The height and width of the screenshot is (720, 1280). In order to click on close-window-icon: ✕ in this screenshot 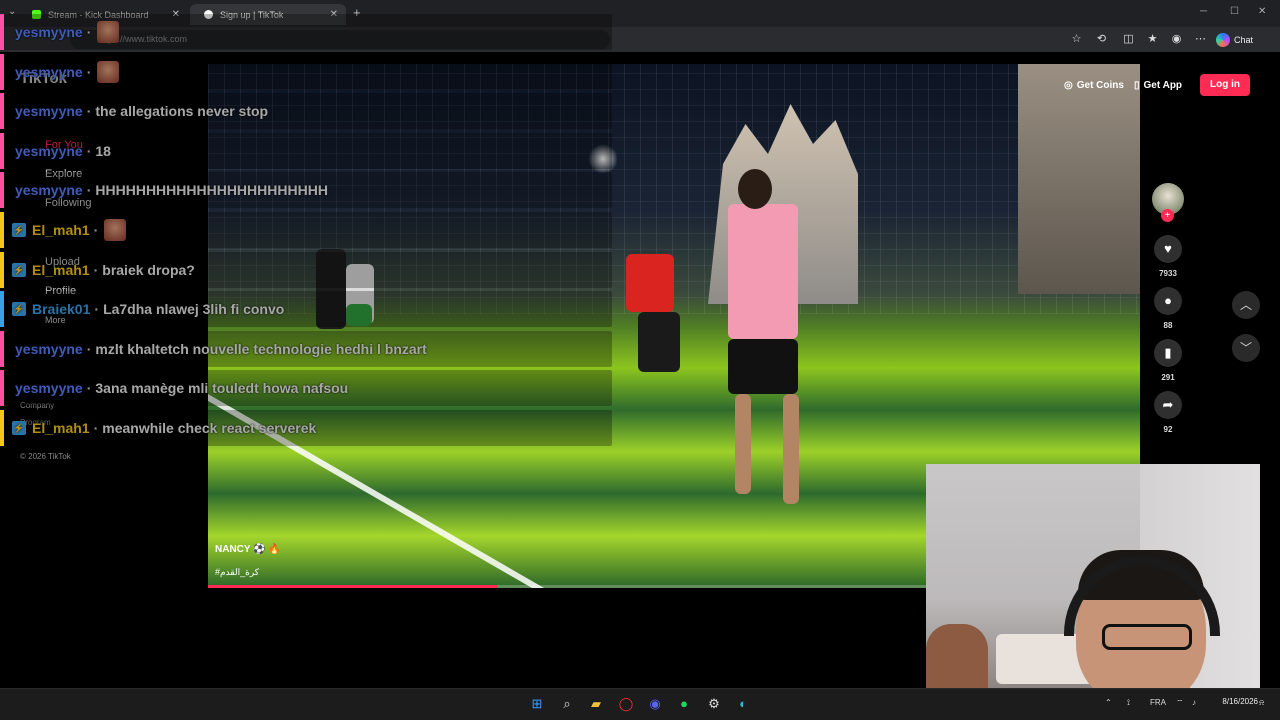, I will do `click(1262, 11)`.